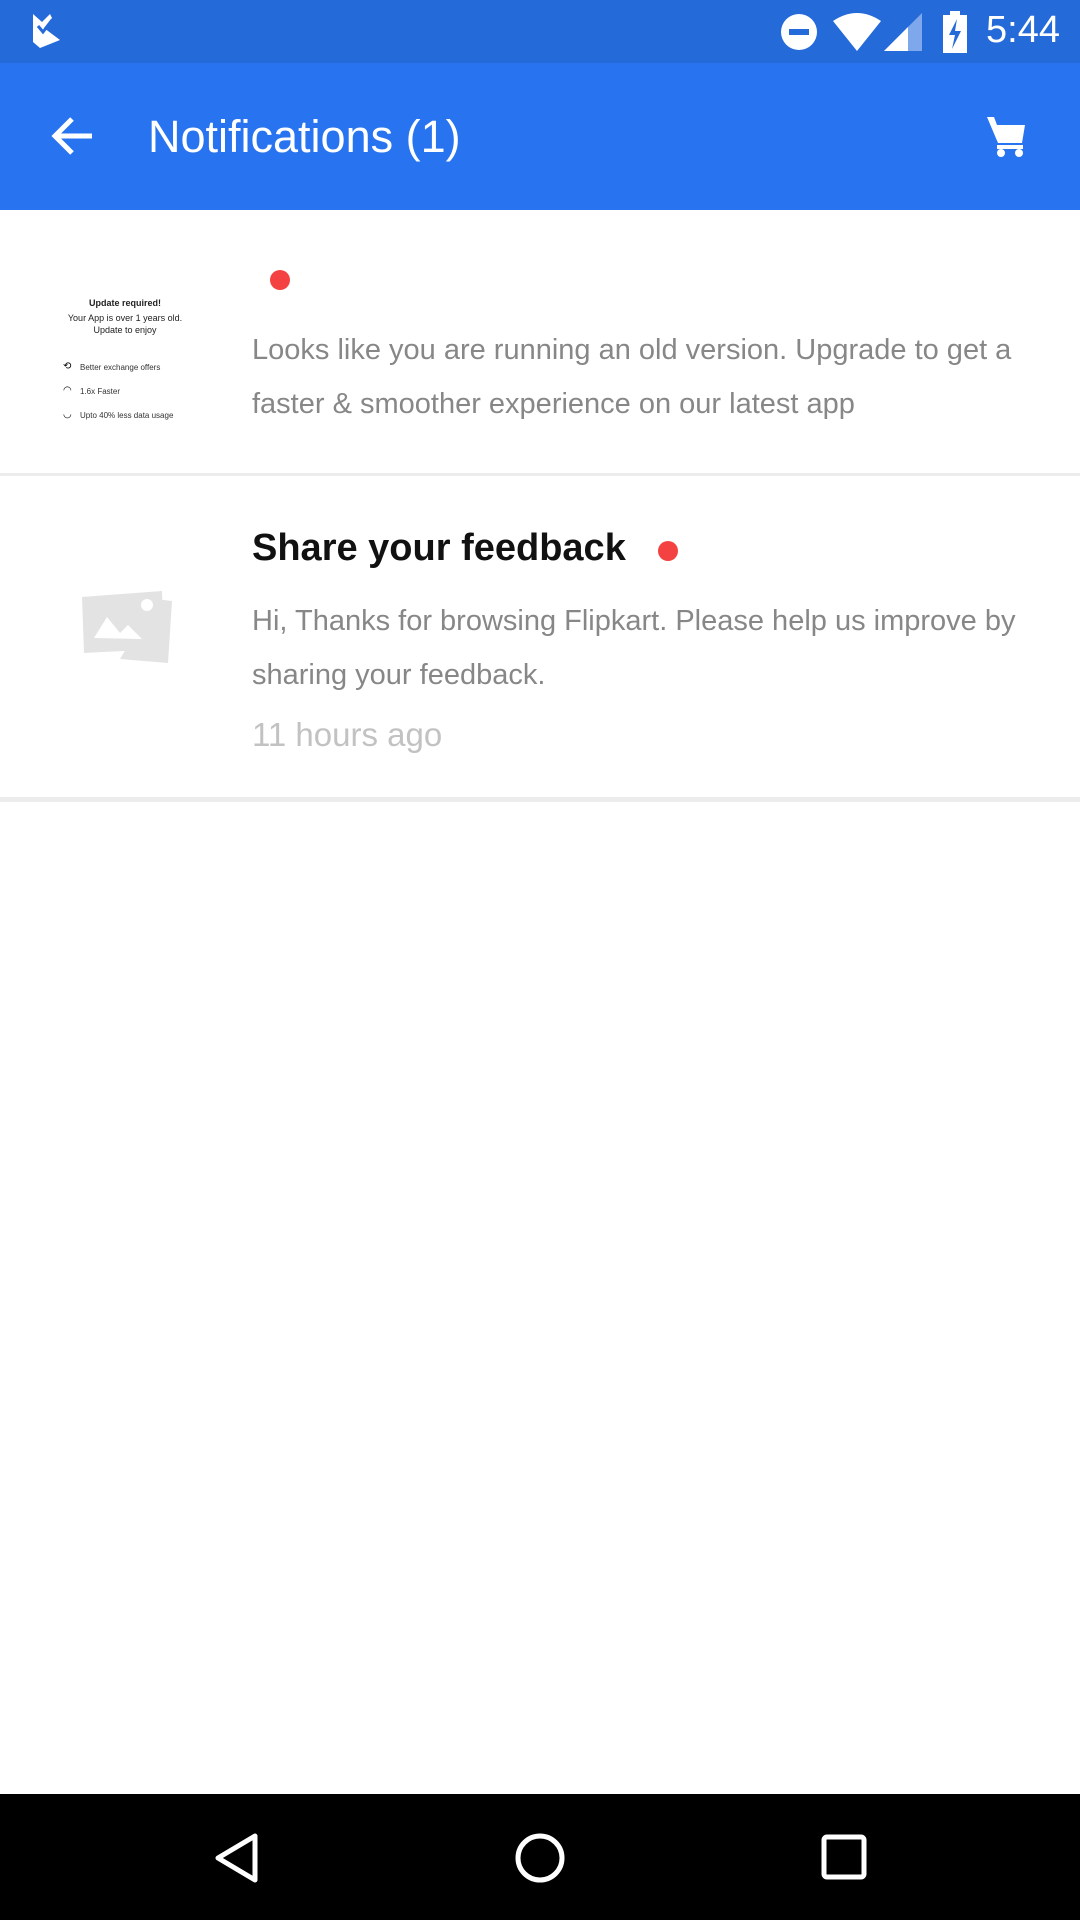 Image resolution: width=1080 pixels, height=1920 pixels. Describe the element at coordinates (125, 330) in the screenshot. I see `thumb-line2: Update to enjoy` at that location.